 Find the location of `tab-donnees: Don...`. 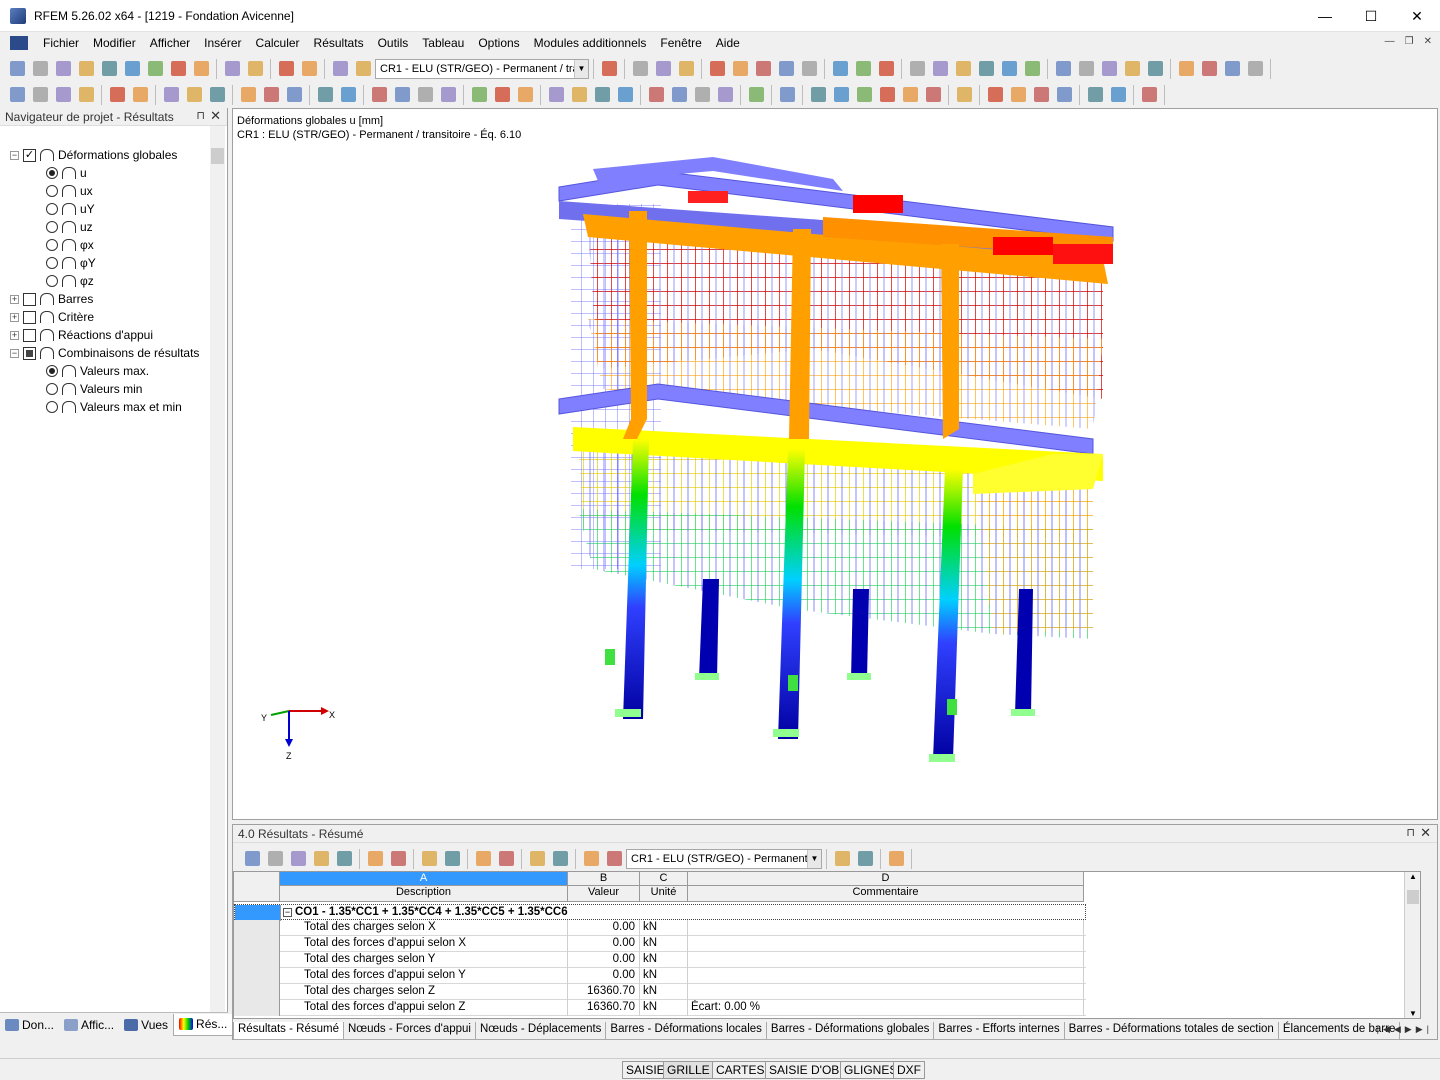

tab-donnees: Don... is located at coordinates (29, 1025).